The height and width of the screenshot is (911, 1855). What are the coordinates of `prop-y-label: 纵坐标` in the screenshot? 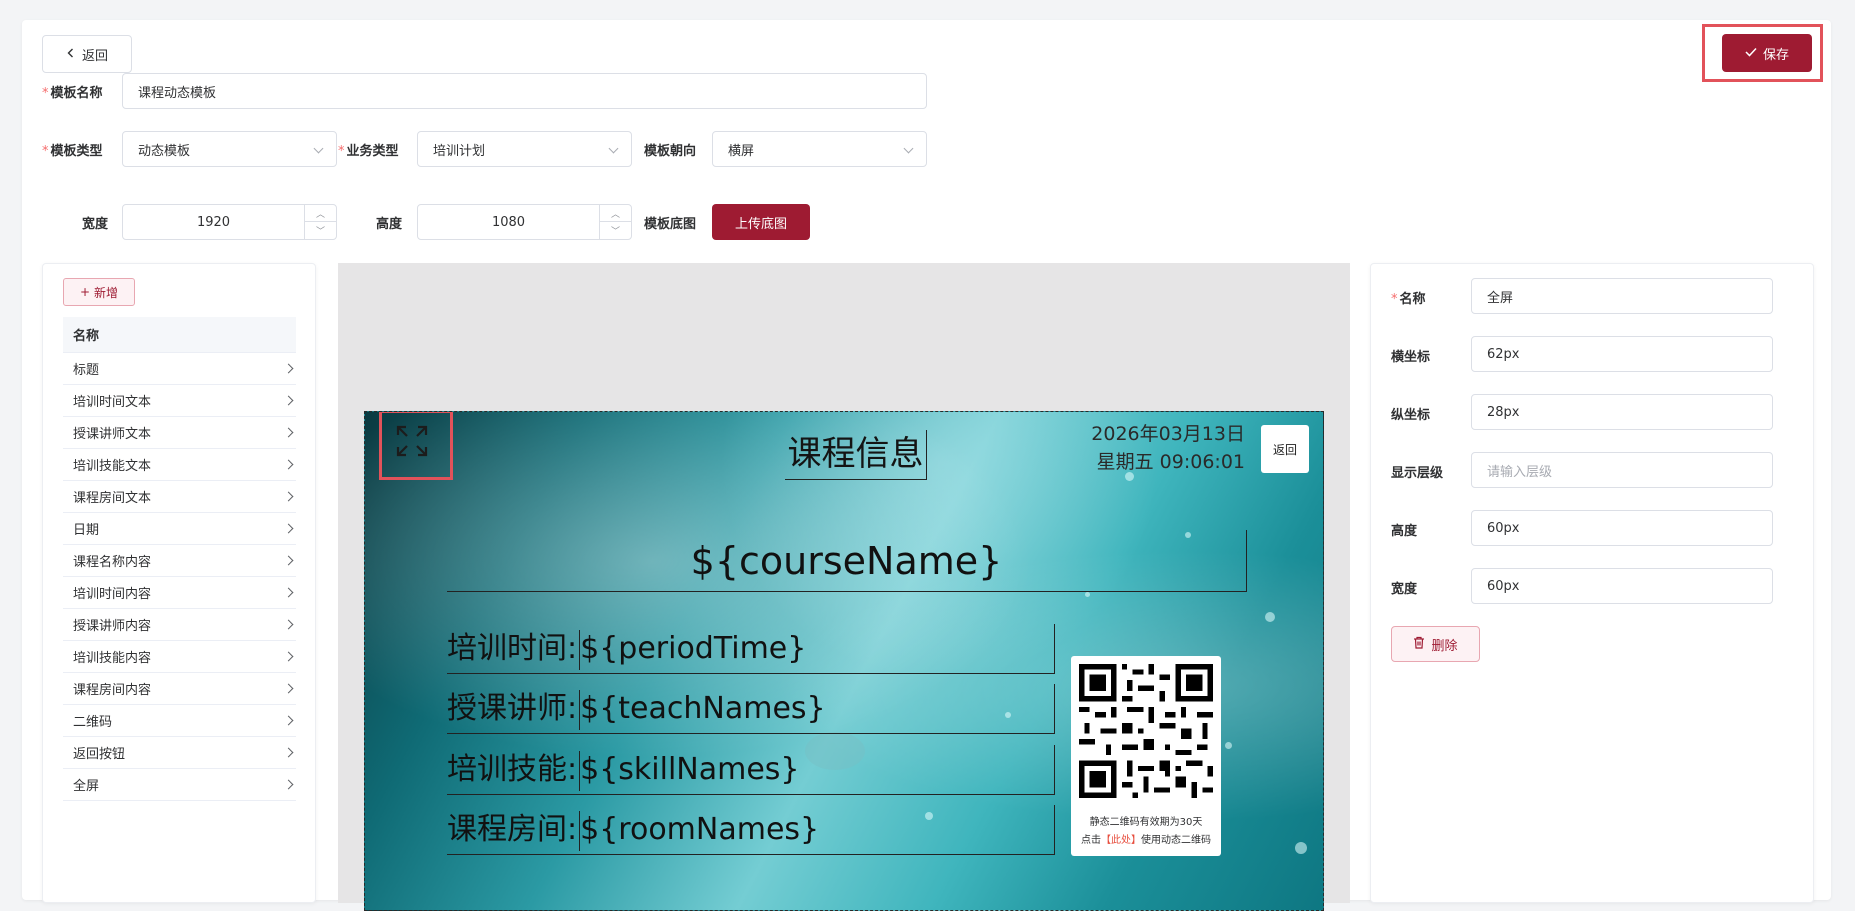 It's located at (1411, 415).